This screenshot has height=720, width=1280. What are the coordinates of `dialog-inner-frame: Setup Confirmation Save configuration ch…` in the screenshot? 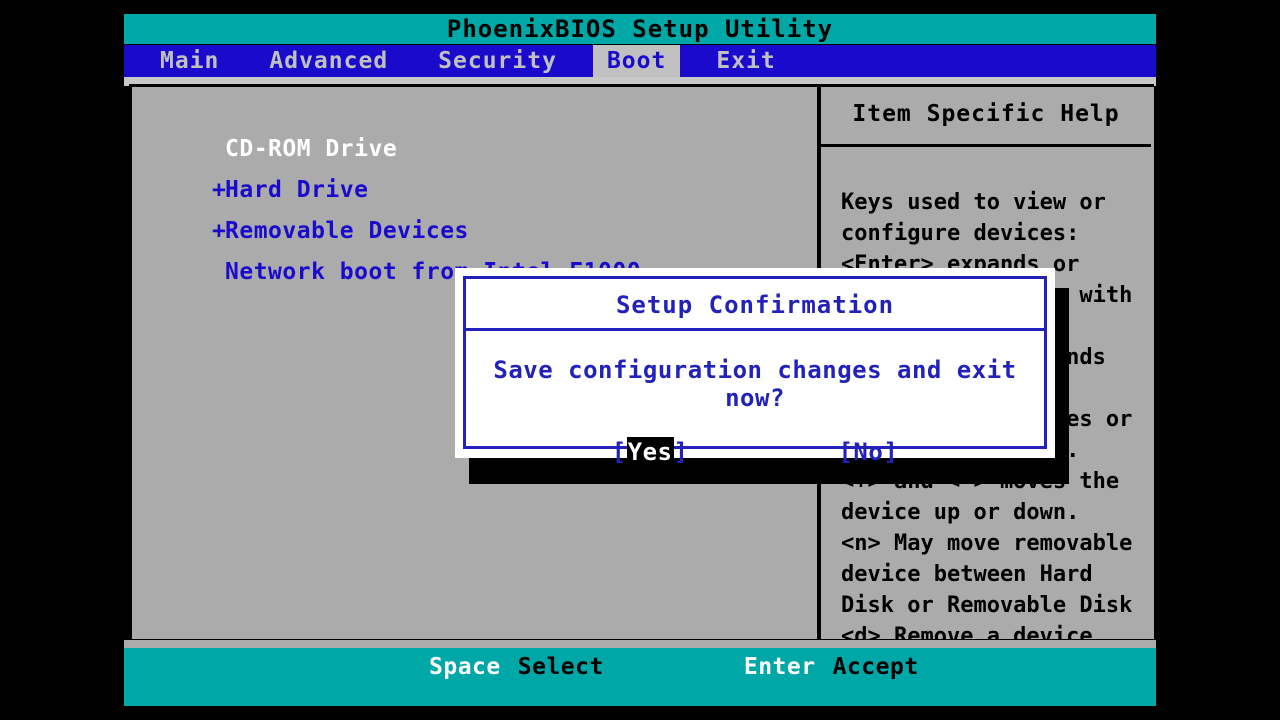 It's located at (755, 371).